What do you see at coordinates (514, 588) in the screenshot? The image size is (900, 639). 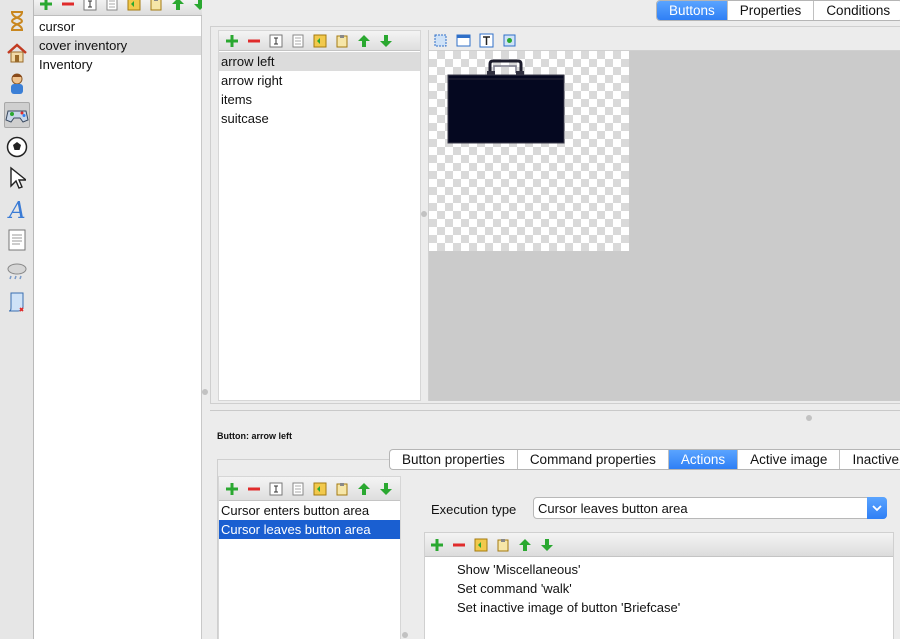 I see `command-item: Set command 'walk'` at bounding box center [514, 588].